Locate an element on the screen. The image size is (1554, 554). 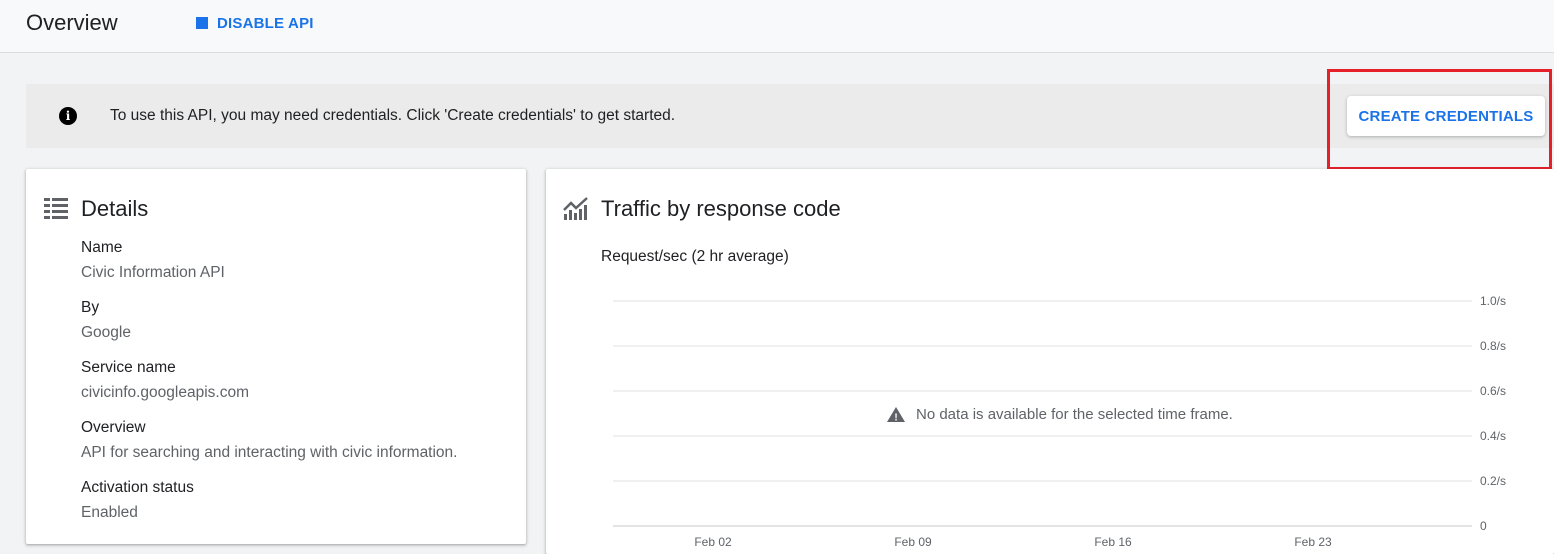
overview-label: Overview is located at coordinates (113, 427).